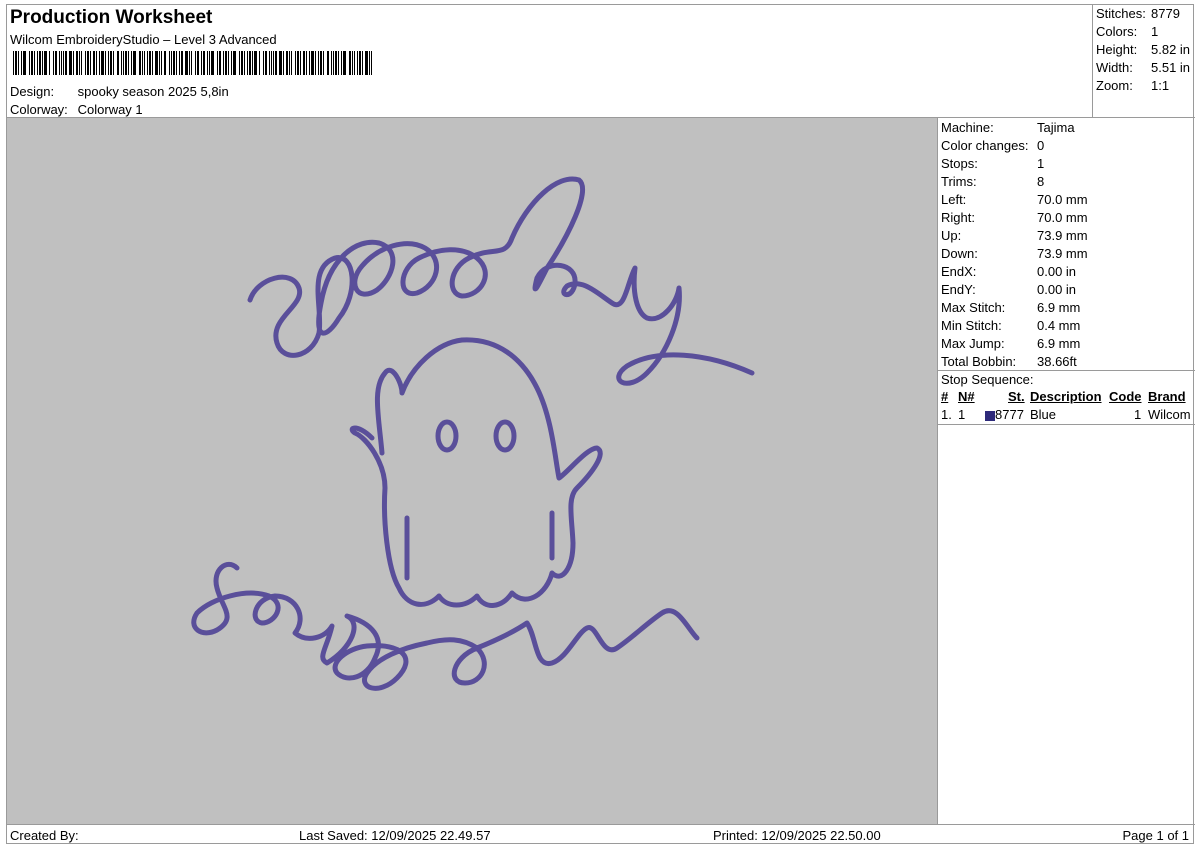 The width and height of the screenshot is (1200, 848). I want to click on machine-info-label: Left:, so click(954, 199).